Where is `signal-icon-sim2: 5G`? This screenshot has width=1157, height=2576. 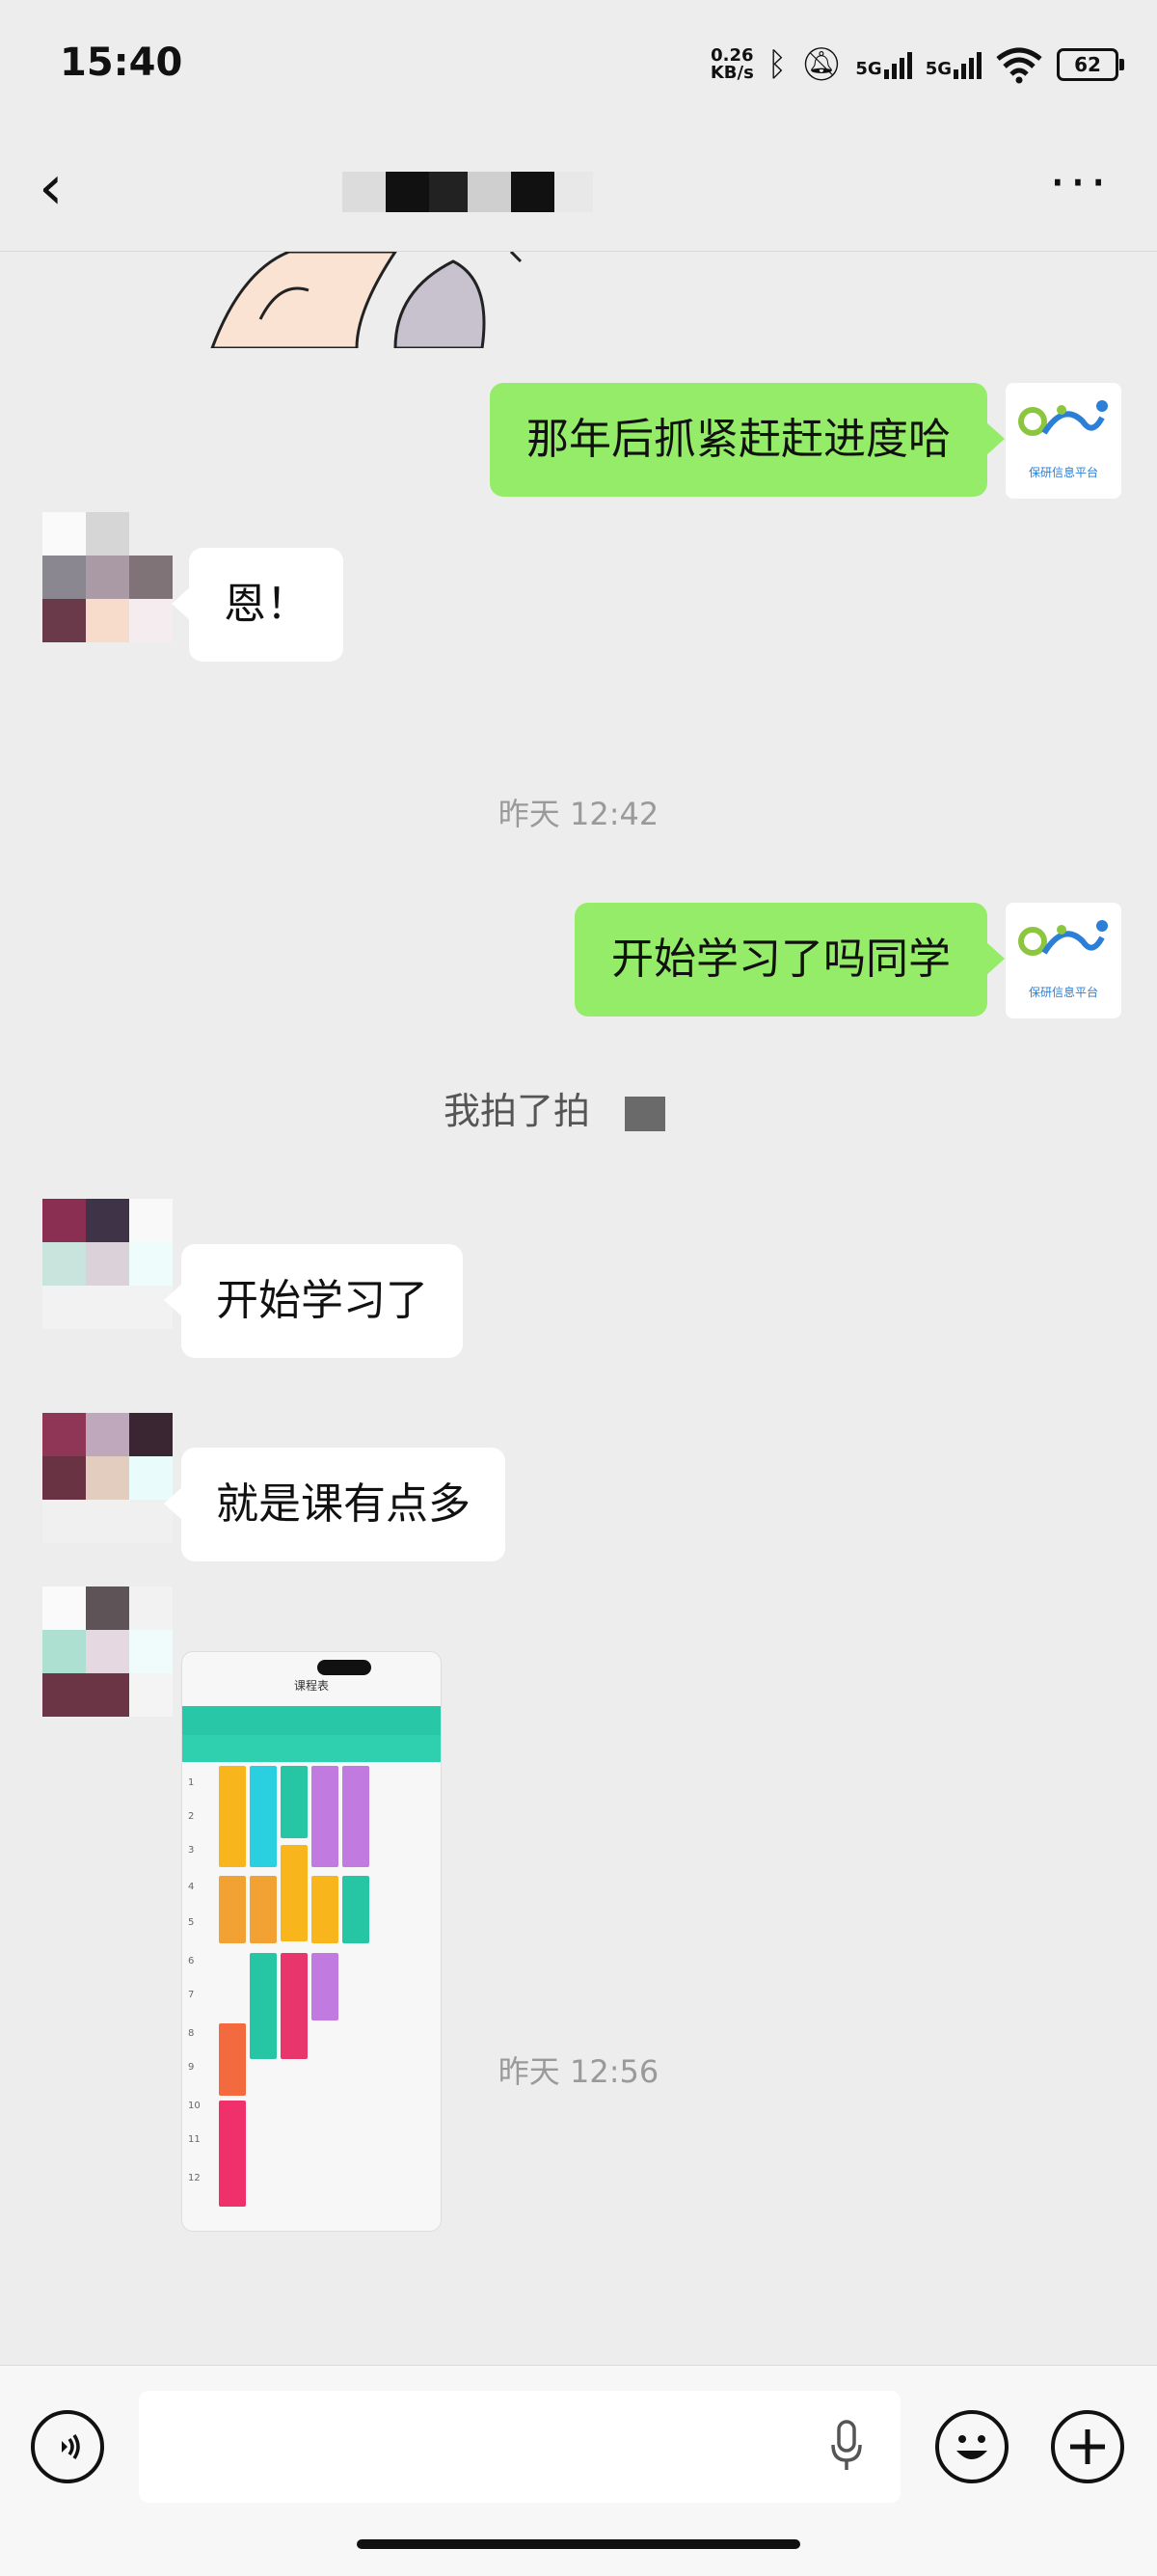
signal-icon-sim2: 5G is located at coordinates (954, 64).